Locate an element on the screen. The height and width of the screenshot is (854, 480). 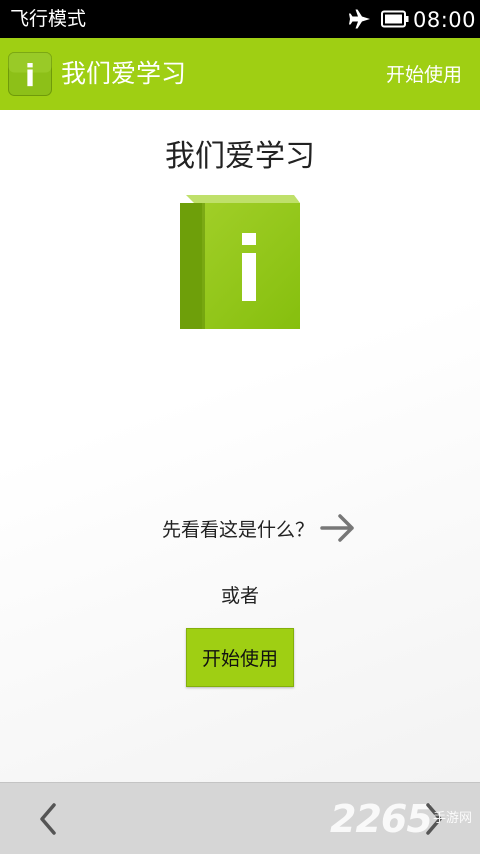
clock: 08:00 is located at coordinates (445, 20).